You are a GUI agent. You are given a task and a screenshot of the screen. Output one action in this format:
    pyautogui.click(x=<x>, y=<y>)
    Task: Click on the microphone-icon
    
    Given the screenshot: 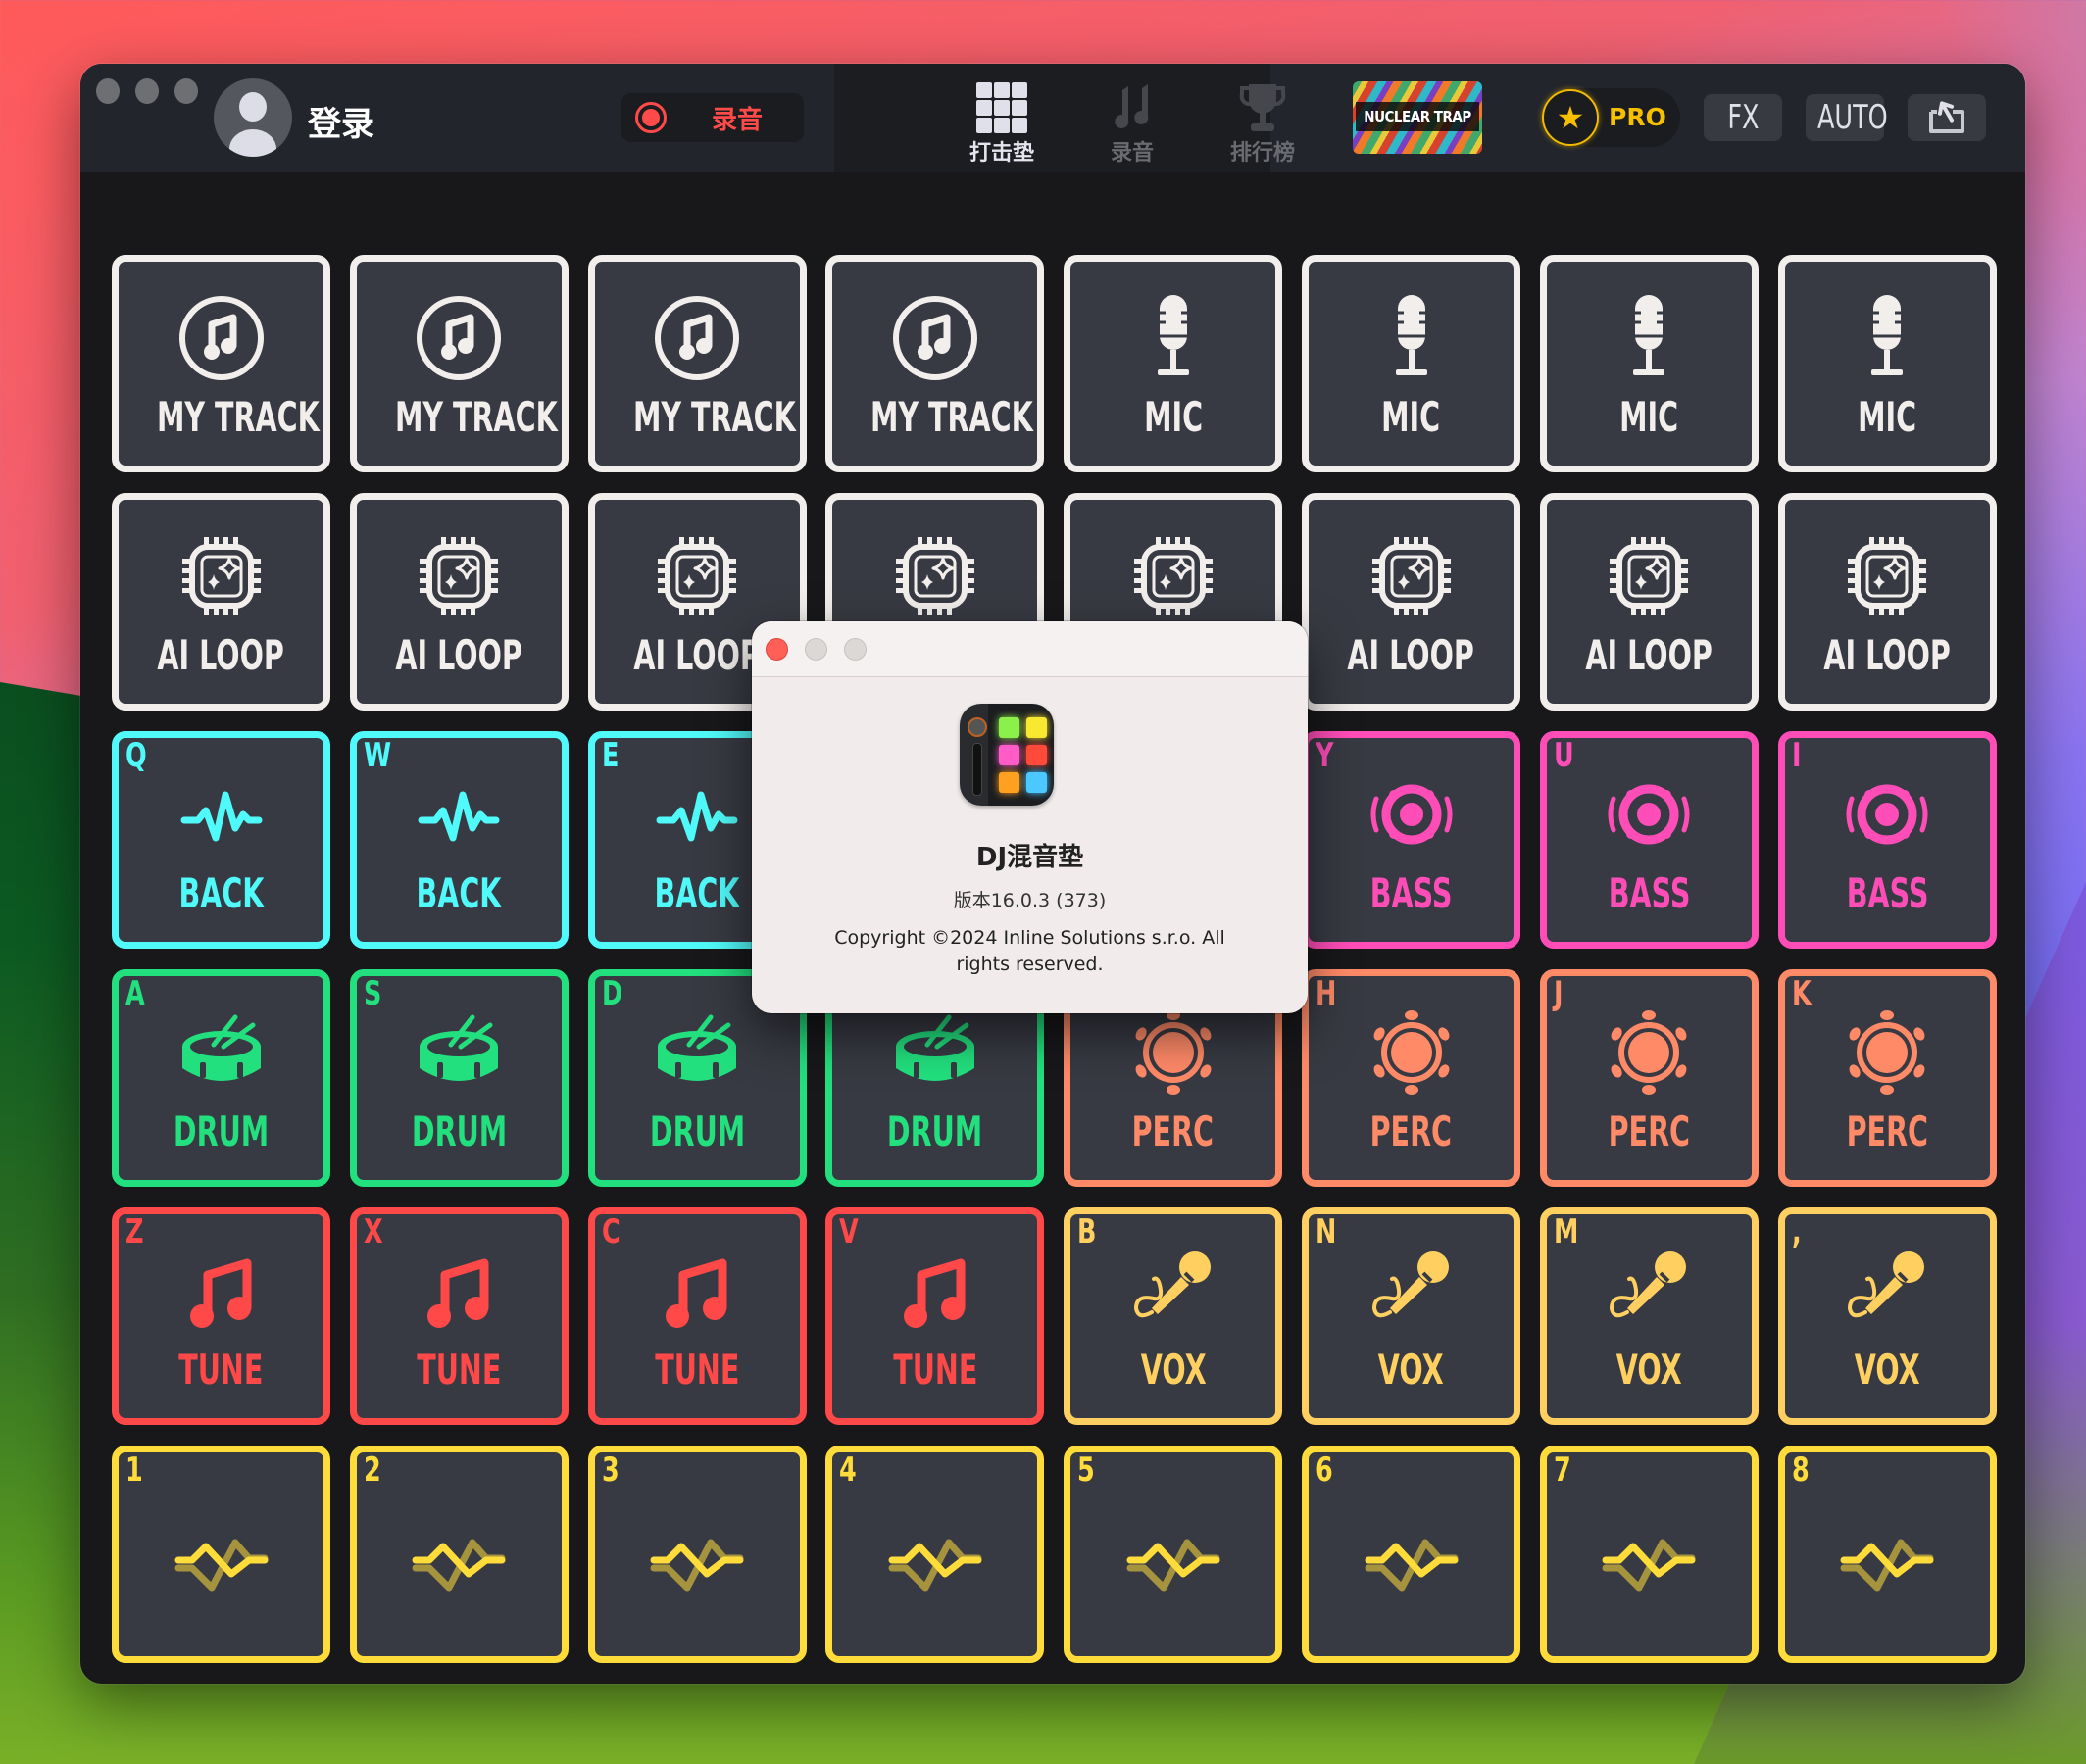 What is the action you would take?
    pyautogui.click(x=1649, y=338)
    